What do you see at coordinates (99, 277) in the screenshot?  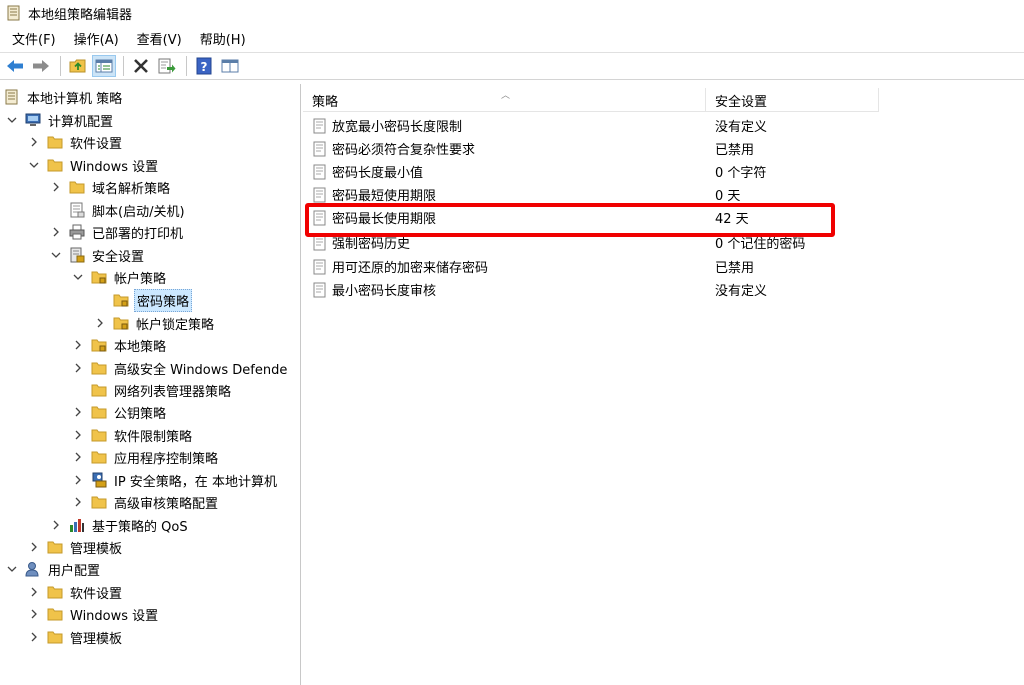 I see `locked-folder-icon` at bounding box center [99, 277].